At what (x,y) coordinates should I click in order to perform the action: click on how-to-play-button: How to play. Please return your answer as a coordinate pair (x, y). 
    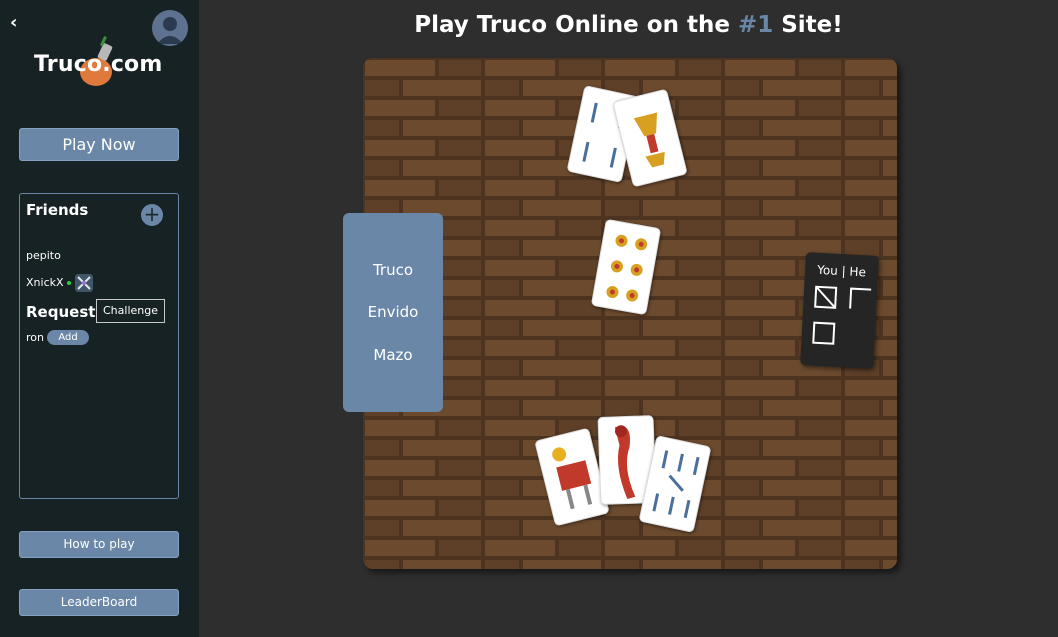
    Looking at the image, I should click on (99, 544).